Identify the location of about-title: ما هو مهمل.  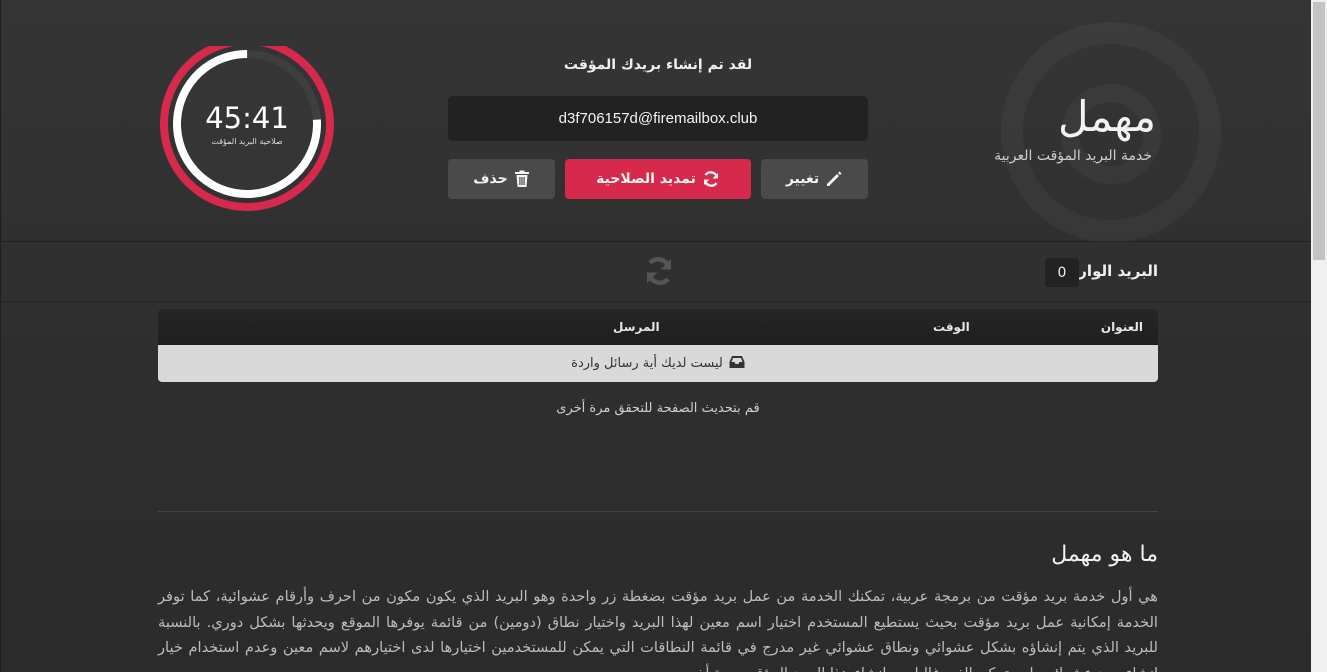
(1104, 554).